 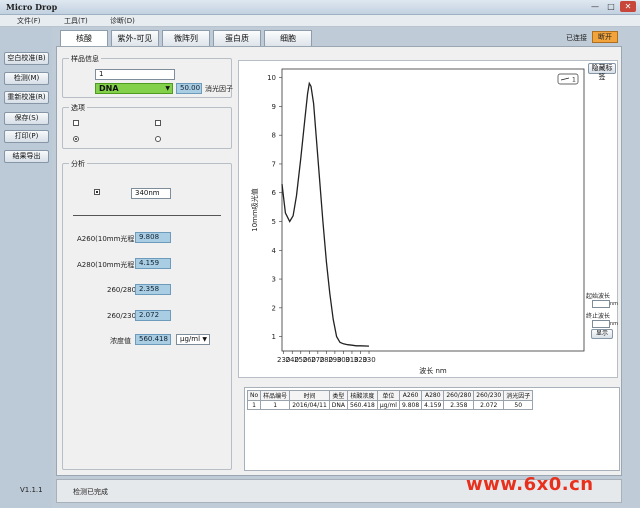 What do you see at coordinates (605, 37) in the screenshot?
I see `disconnect-button: 断开` at bounding box center [605, 37].